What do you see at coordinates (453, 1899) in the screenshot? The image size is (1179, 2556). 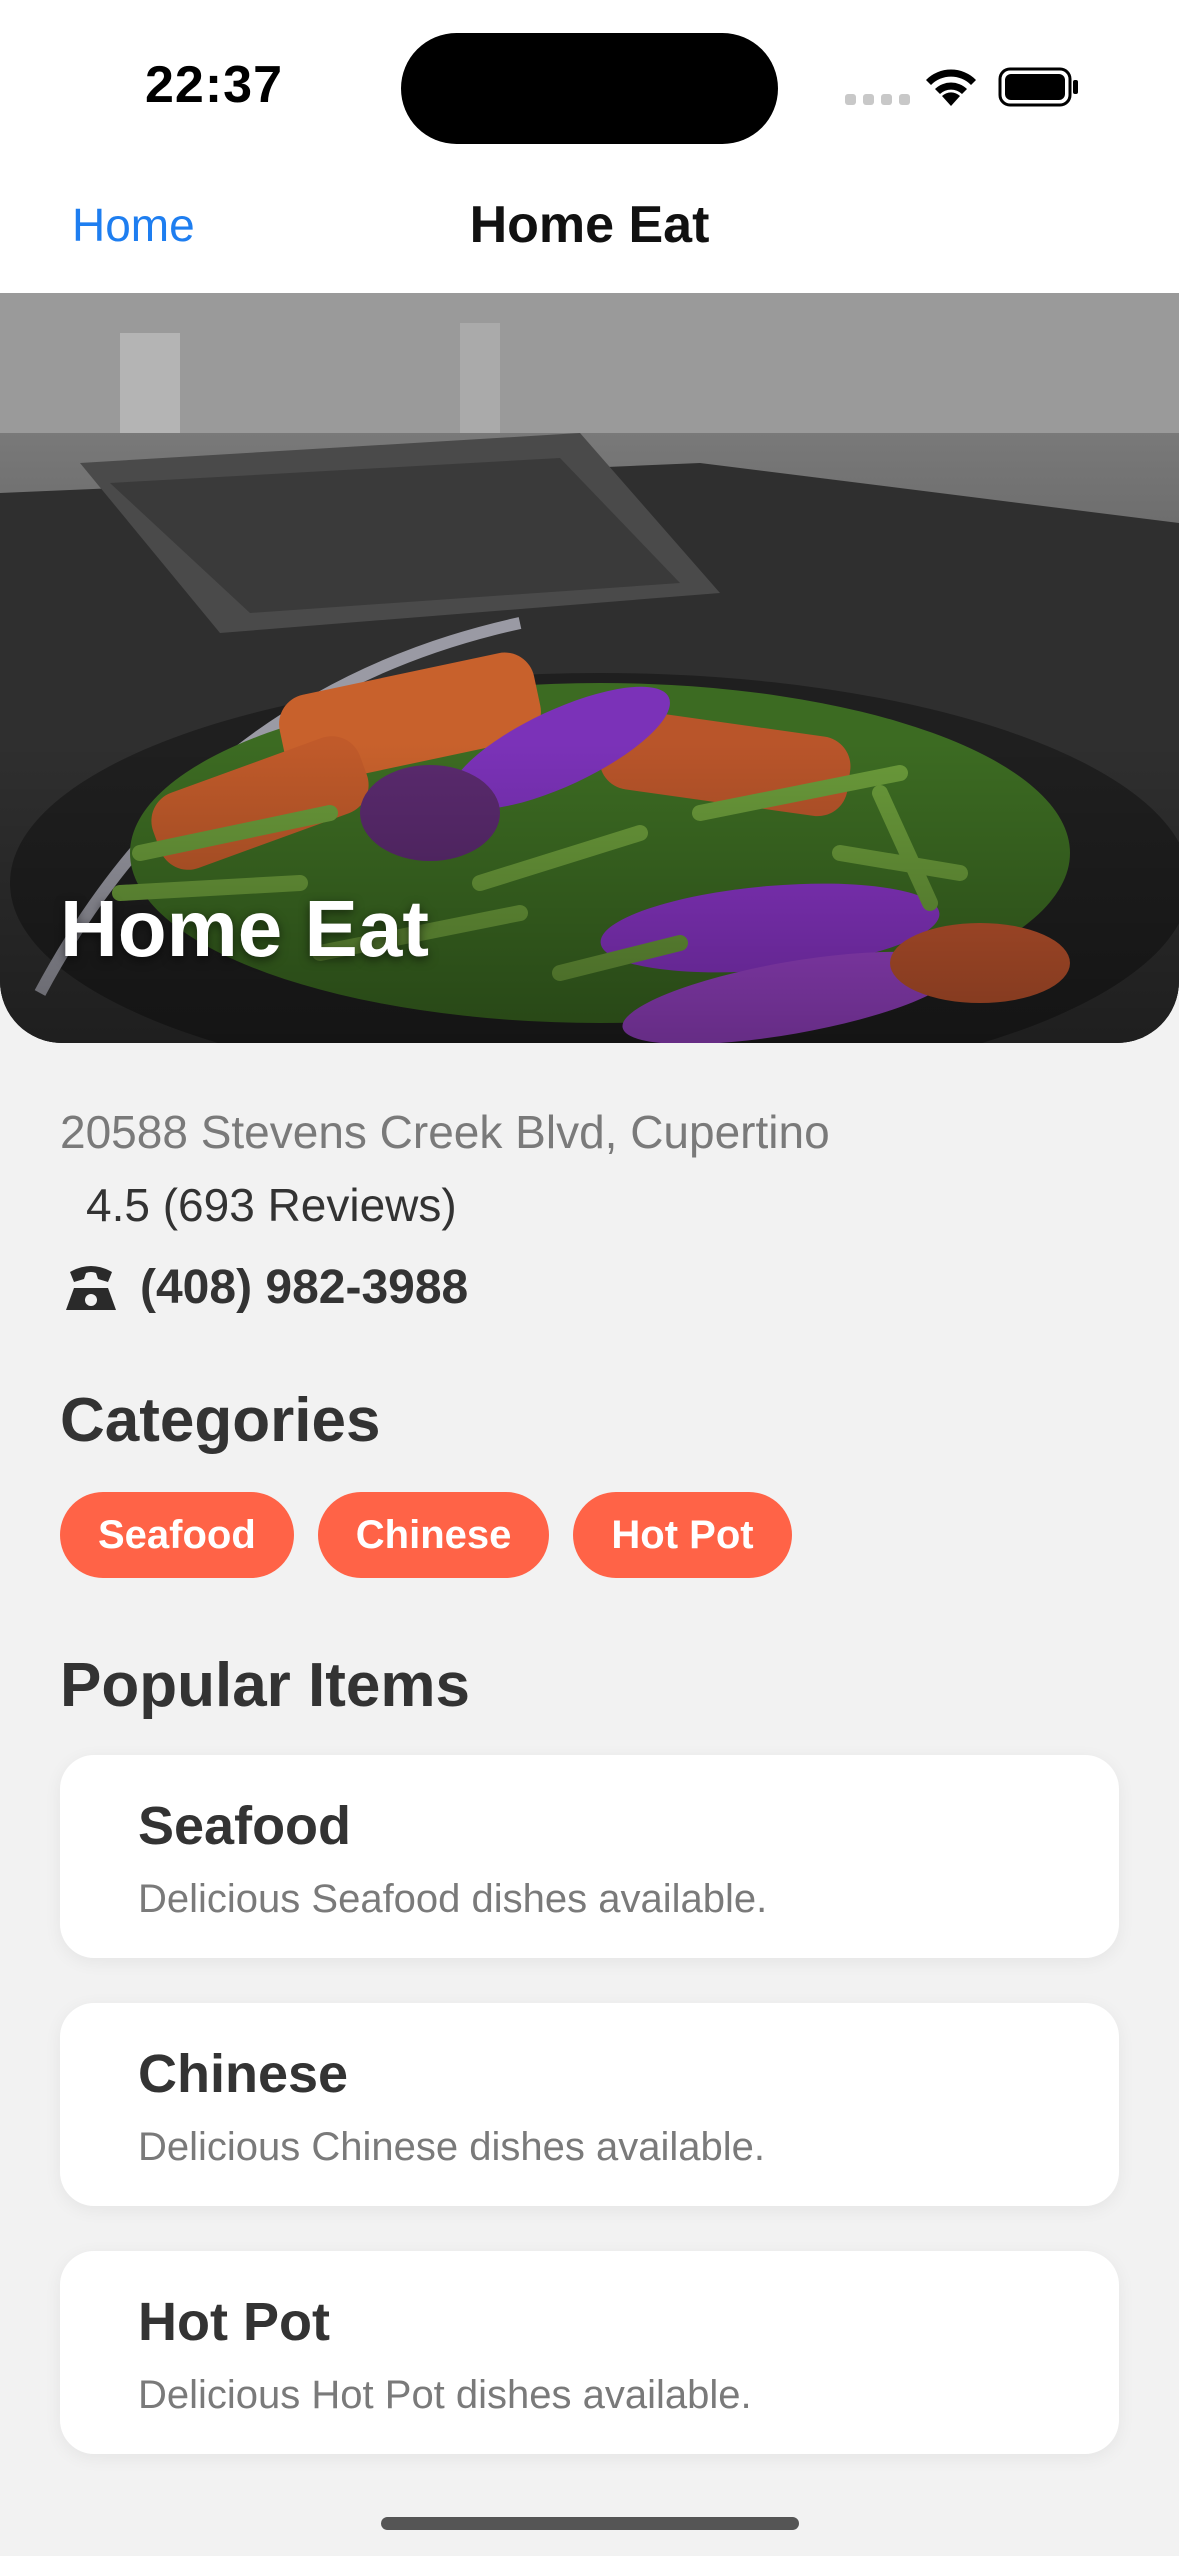 I see `popular-item-description: Delicious Seafood dishes available.` at bounding box center [453, 1899].